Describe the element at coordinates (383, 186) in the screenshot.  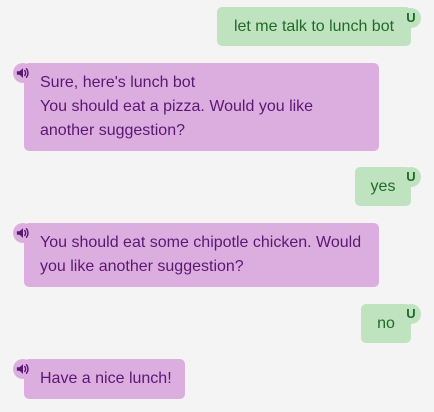
I see `user-message-text: yes` at that location.